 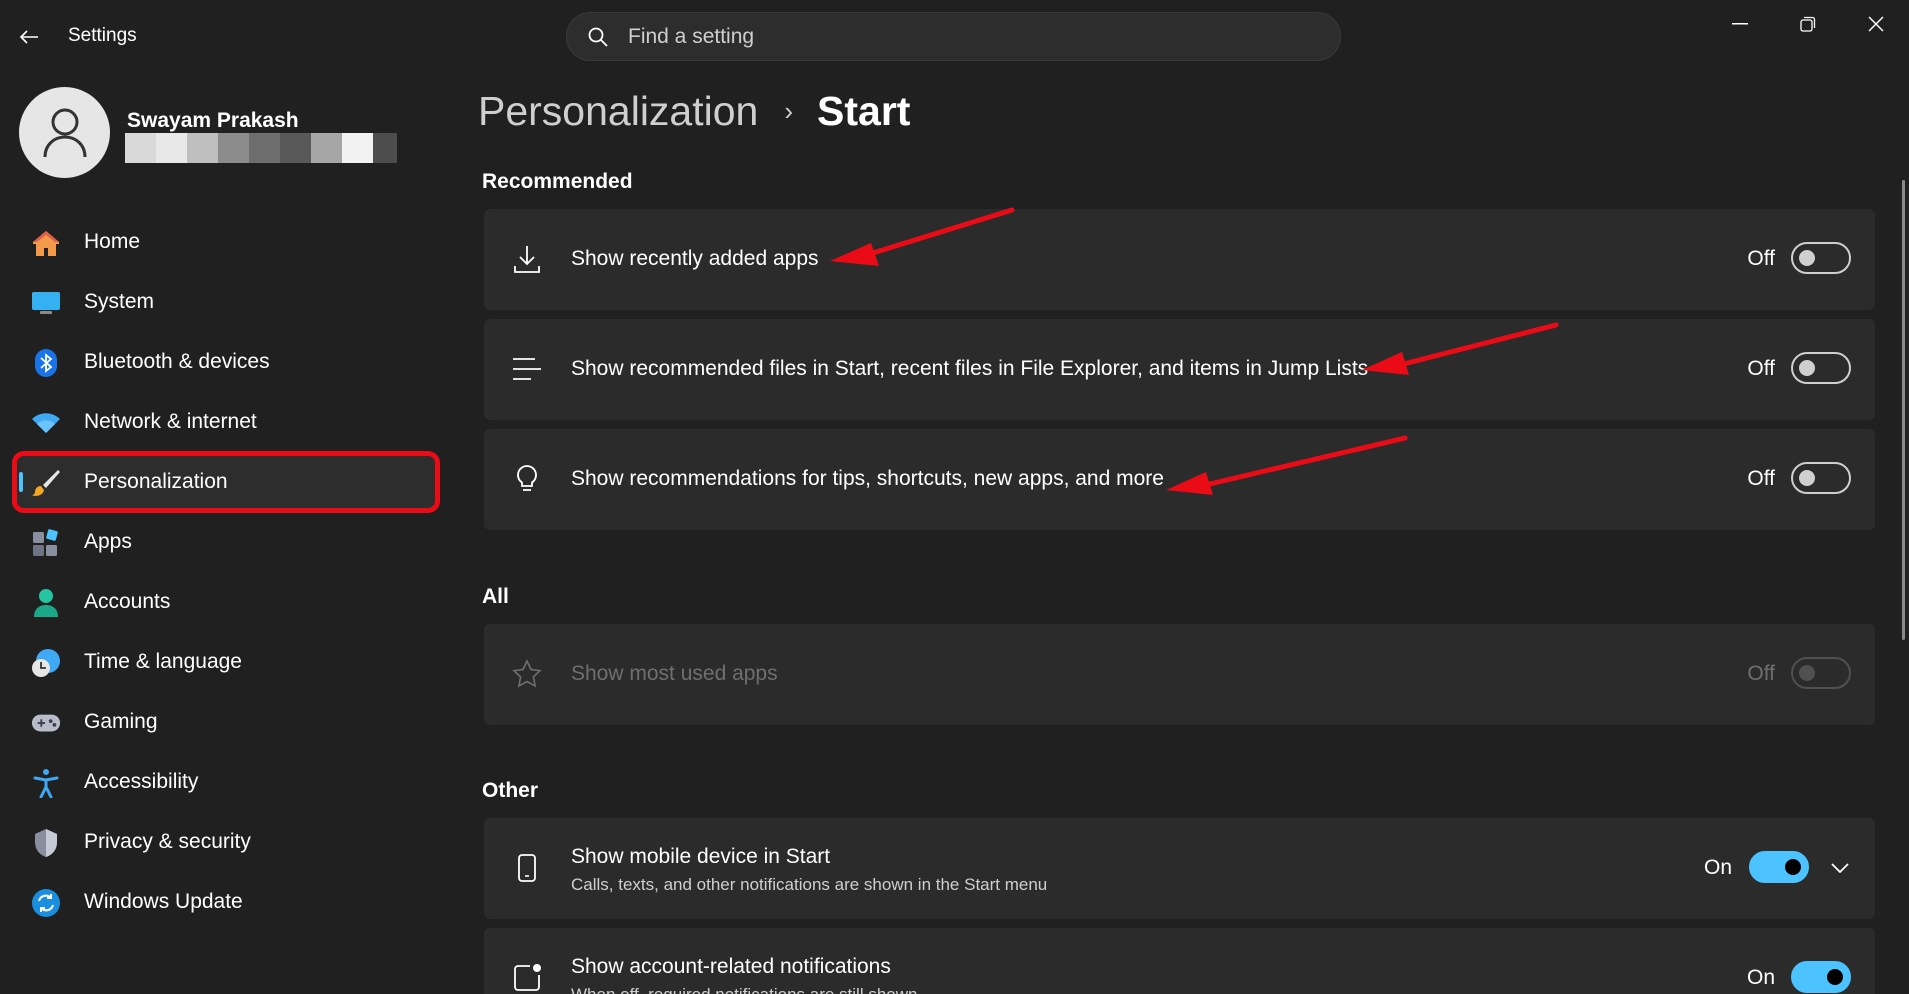 I want to click on sidebar-item-personalization: Personalization, so click(x=226, y=482).